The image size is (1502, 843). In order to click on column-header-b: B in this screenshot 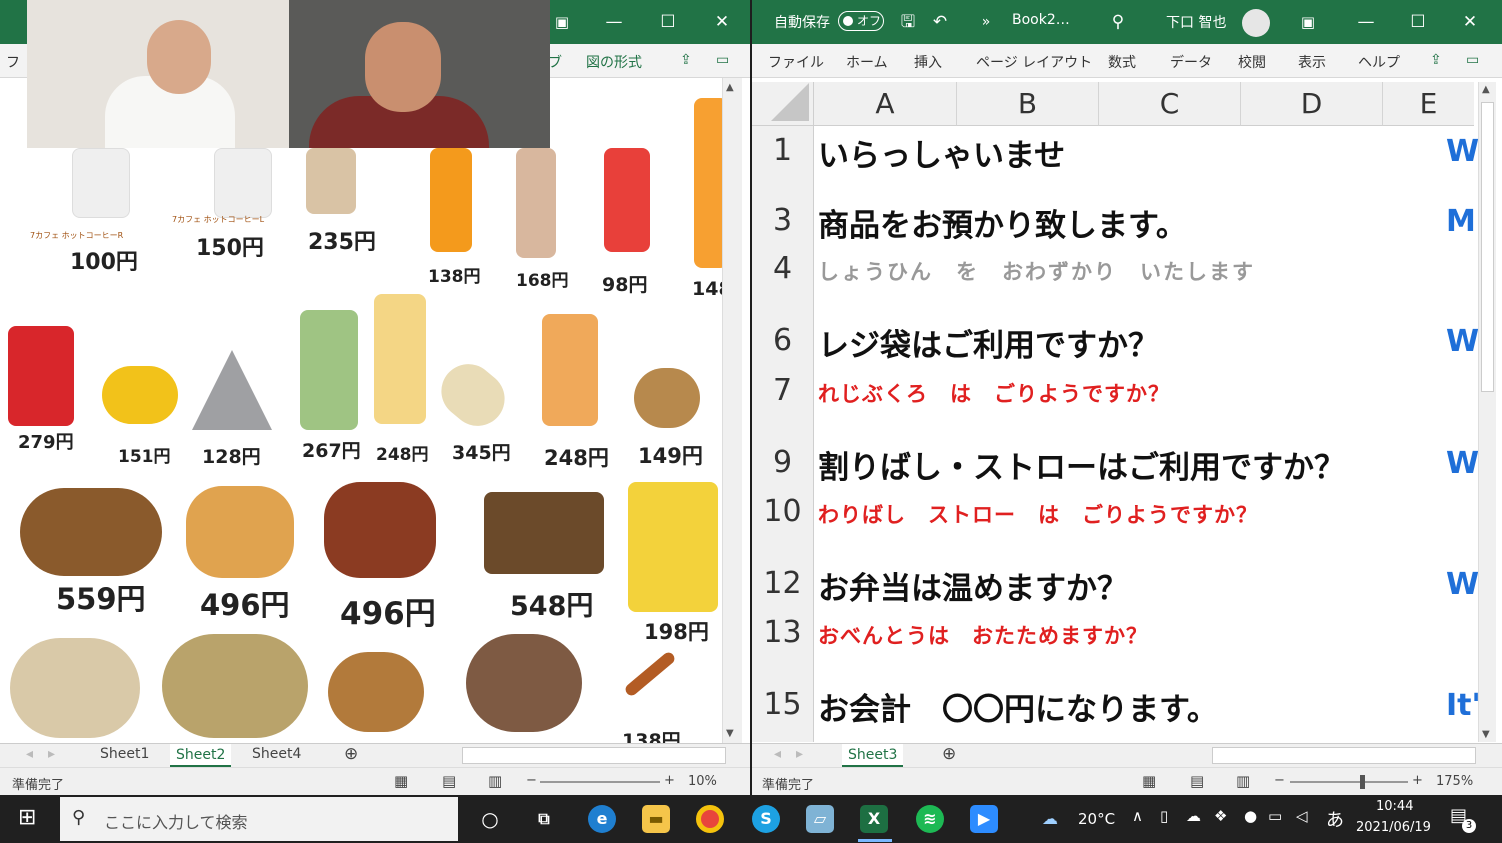, I will do `click(1027, 104)`.